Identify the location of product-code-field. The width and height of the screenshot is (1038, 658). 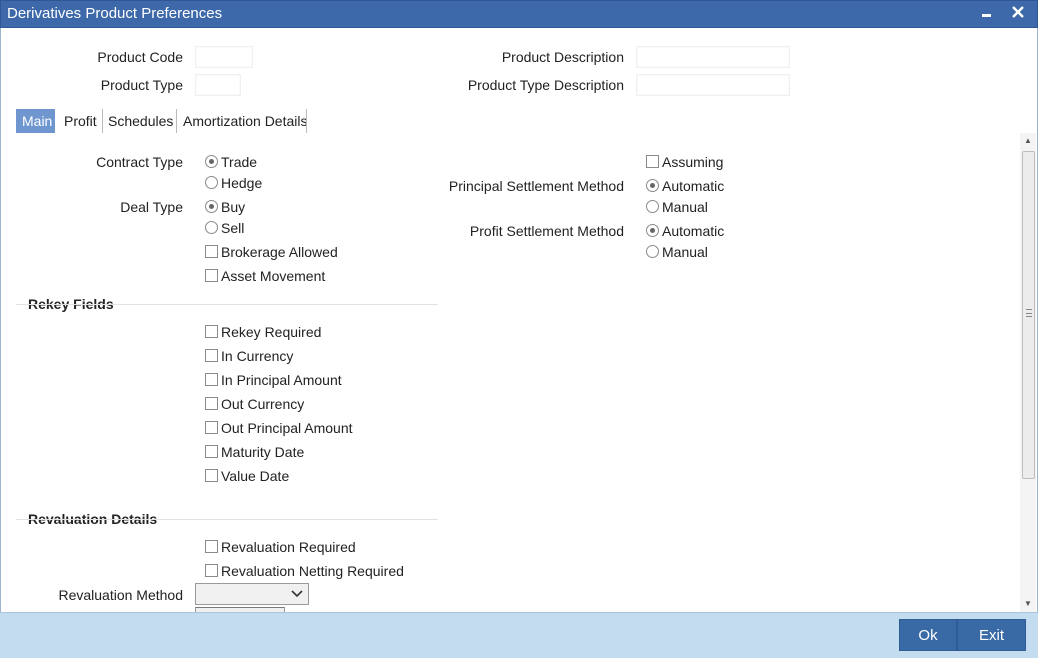
(224, 57).